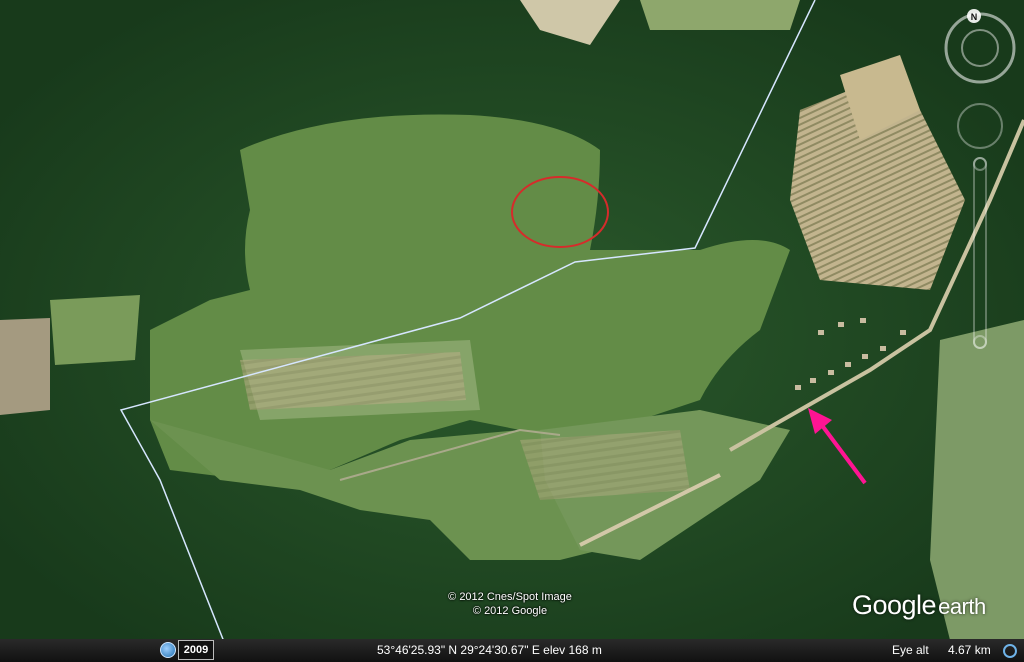 Image resolution: width=1024 pixels, height=662 pixels. I want to click on imagery-year: 2009, so click(196, 650).